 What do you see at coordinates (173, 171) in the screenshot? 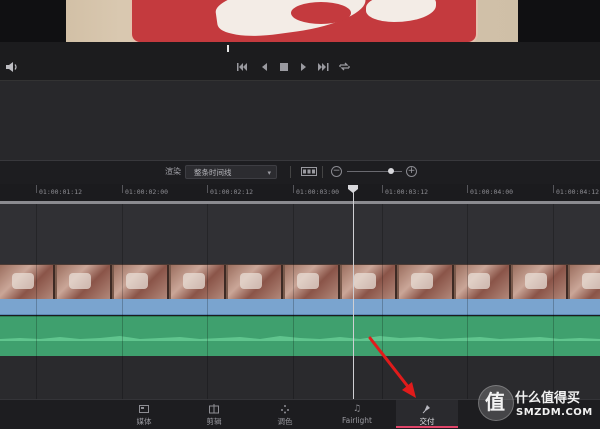
I see `render-label: 渲染` at bounding box center [173, 171].